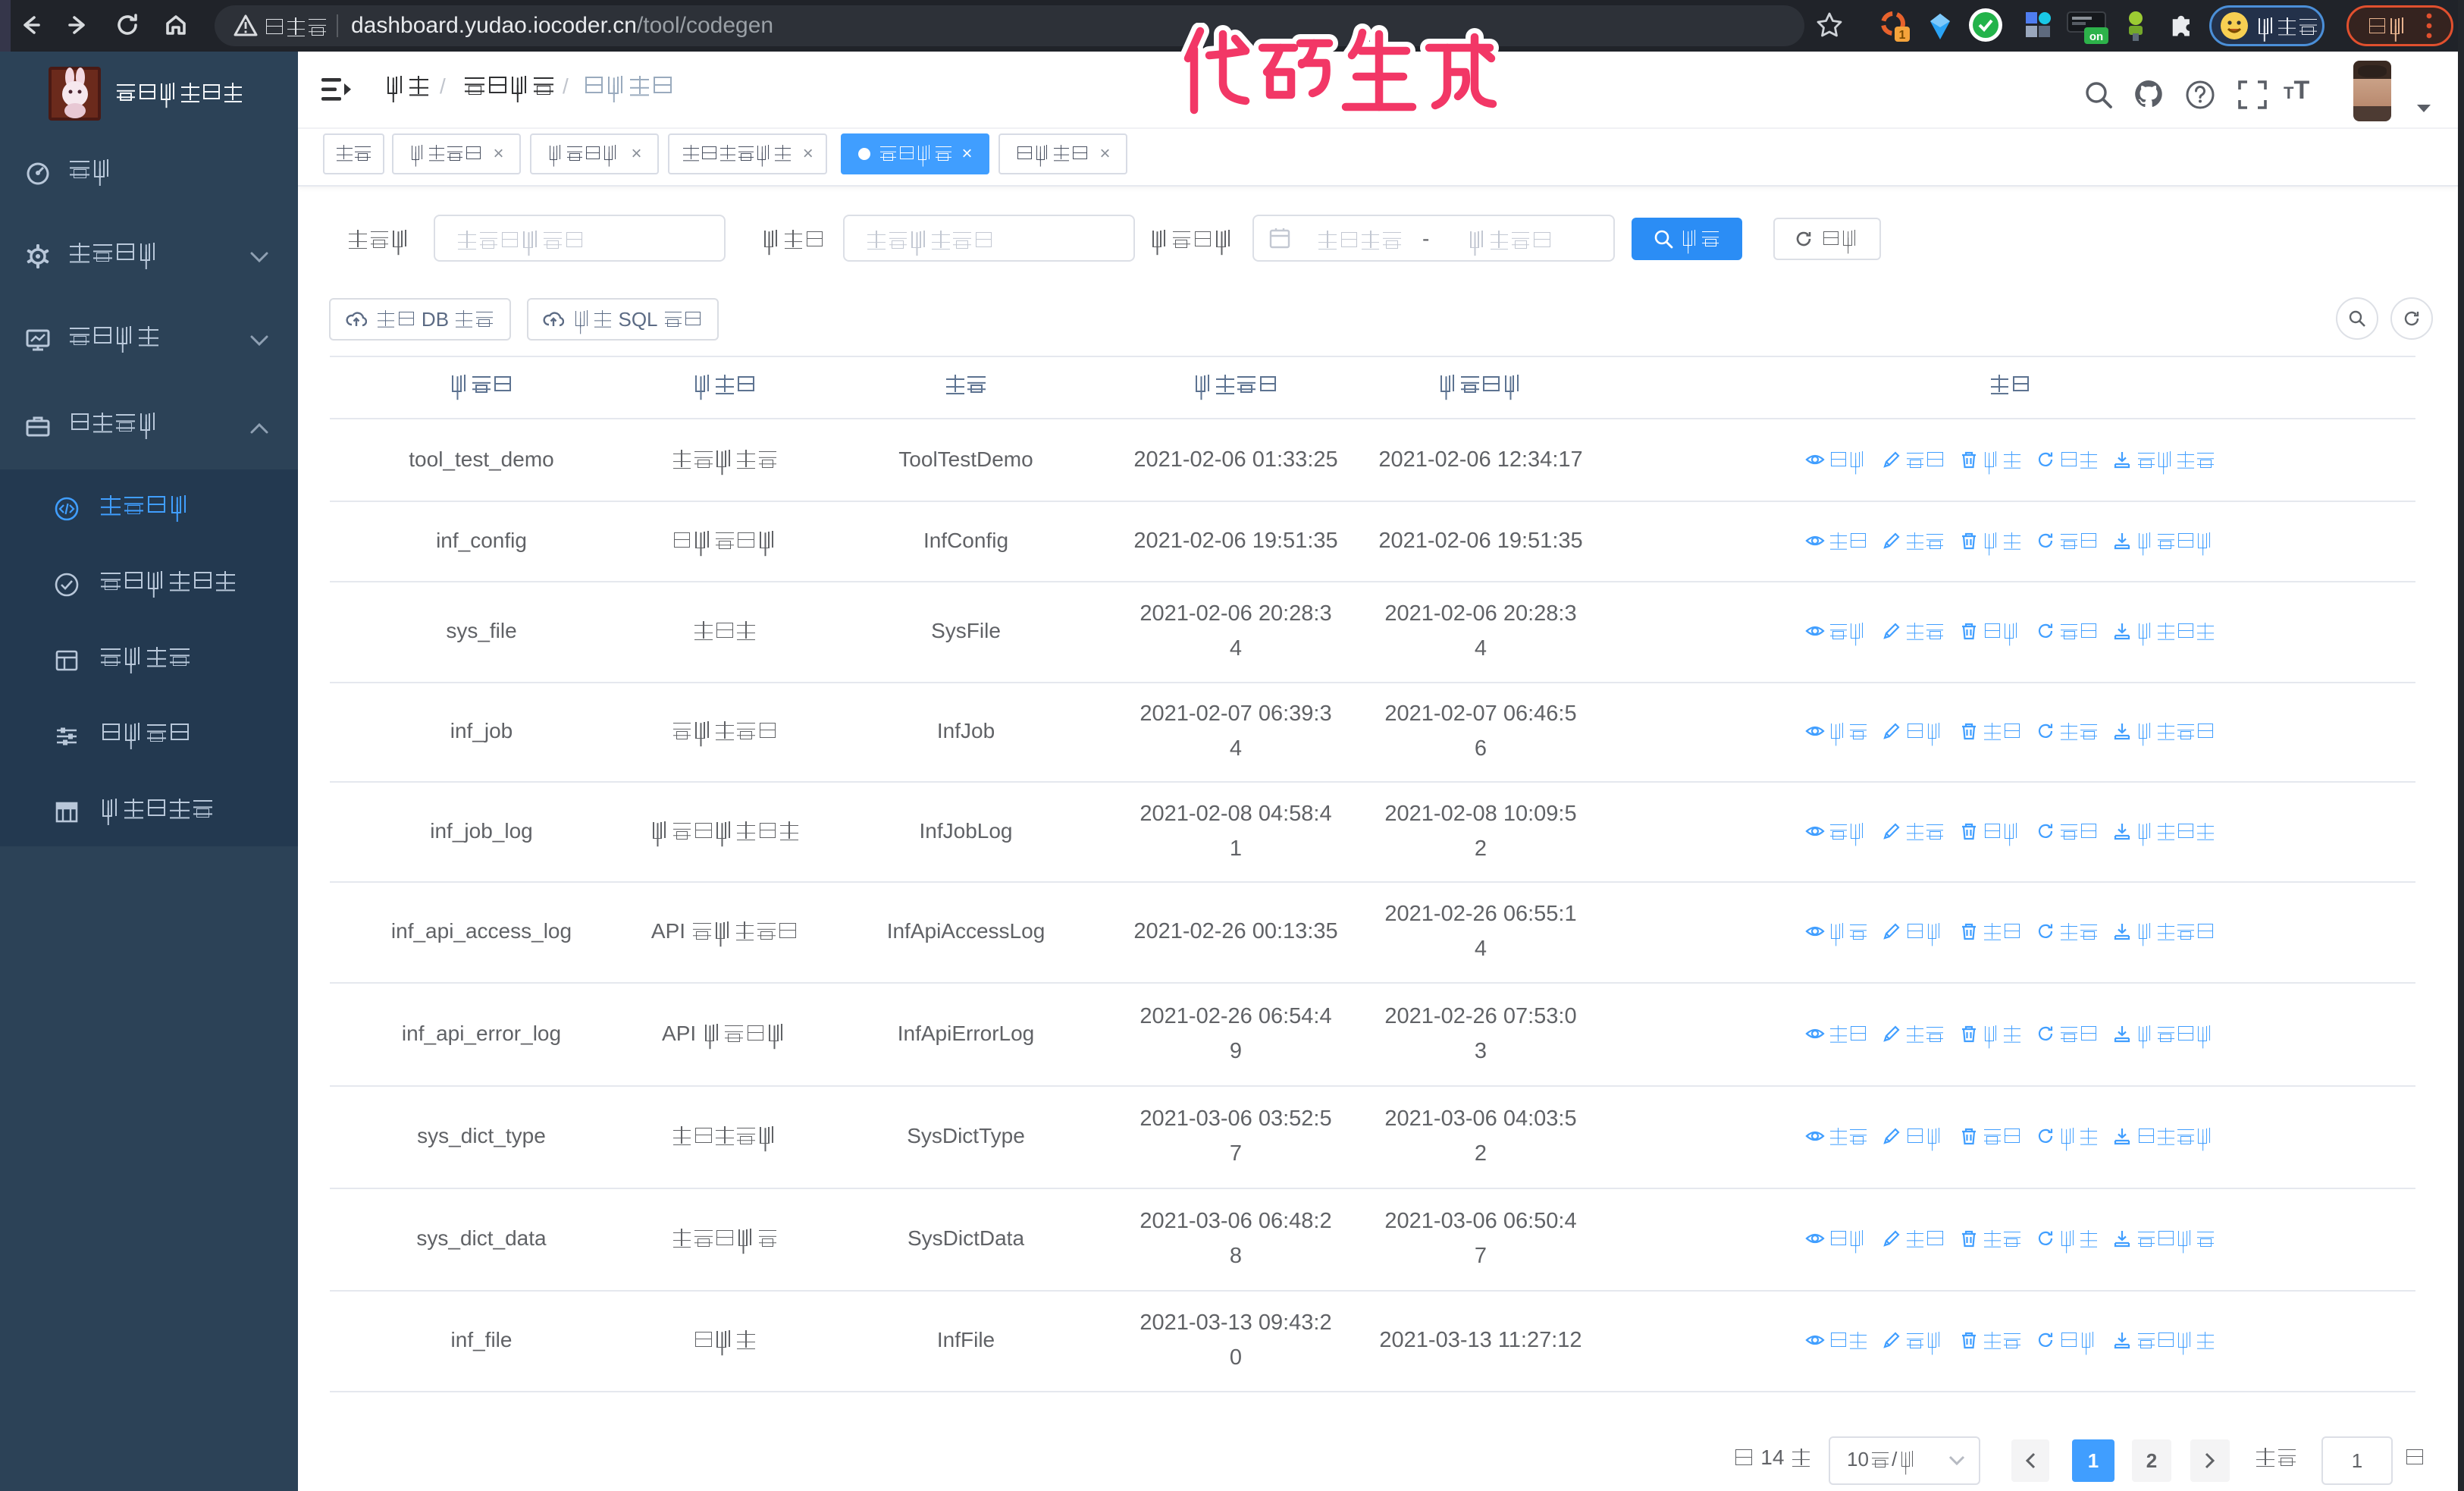  Describe the element at coordinates (2096, 36) in the screenshot. I see `svg-text: on` at that location.